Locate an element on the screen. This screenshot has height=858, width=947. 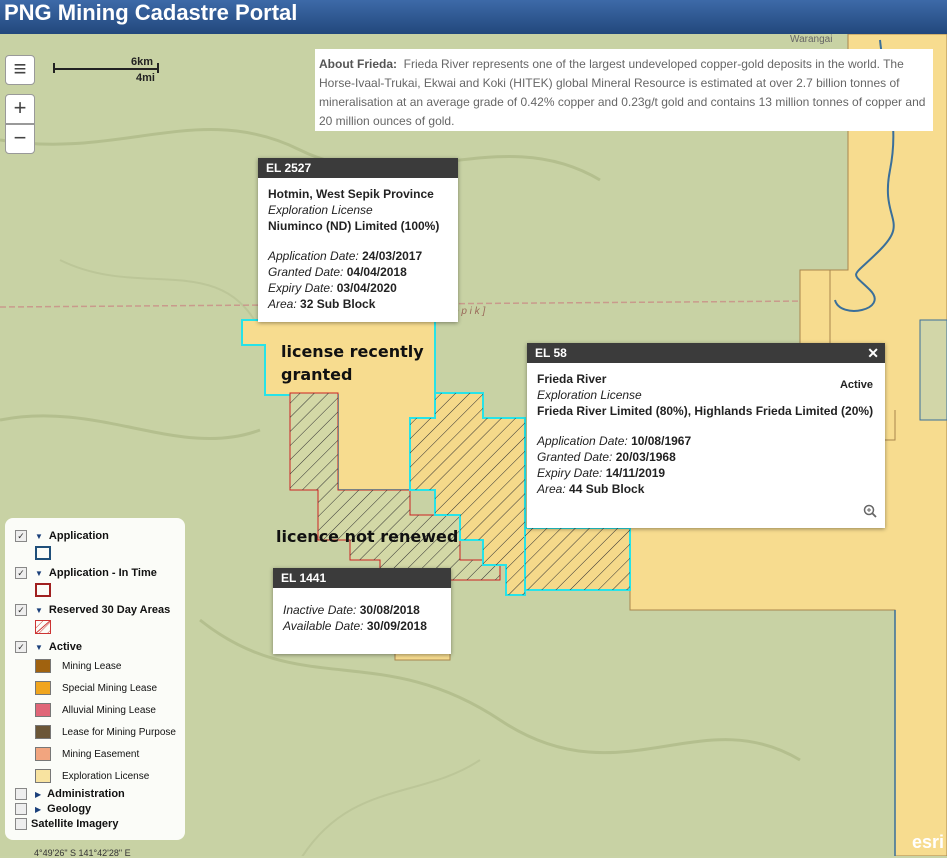
scale-mi: 4mi is located at coordinates (145, 78).